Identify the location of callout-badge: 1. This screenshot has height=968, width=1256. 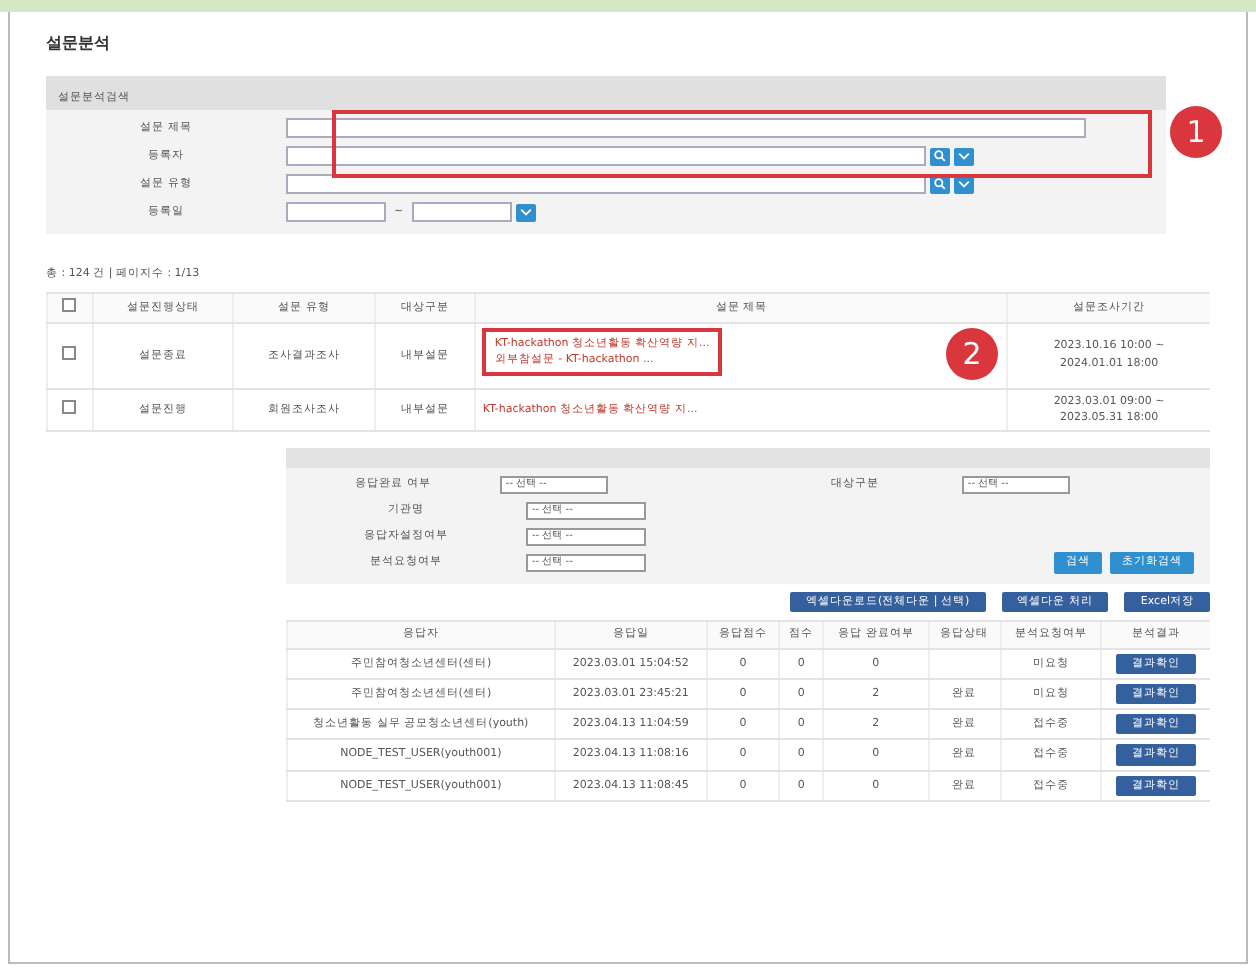
(1196, 132).